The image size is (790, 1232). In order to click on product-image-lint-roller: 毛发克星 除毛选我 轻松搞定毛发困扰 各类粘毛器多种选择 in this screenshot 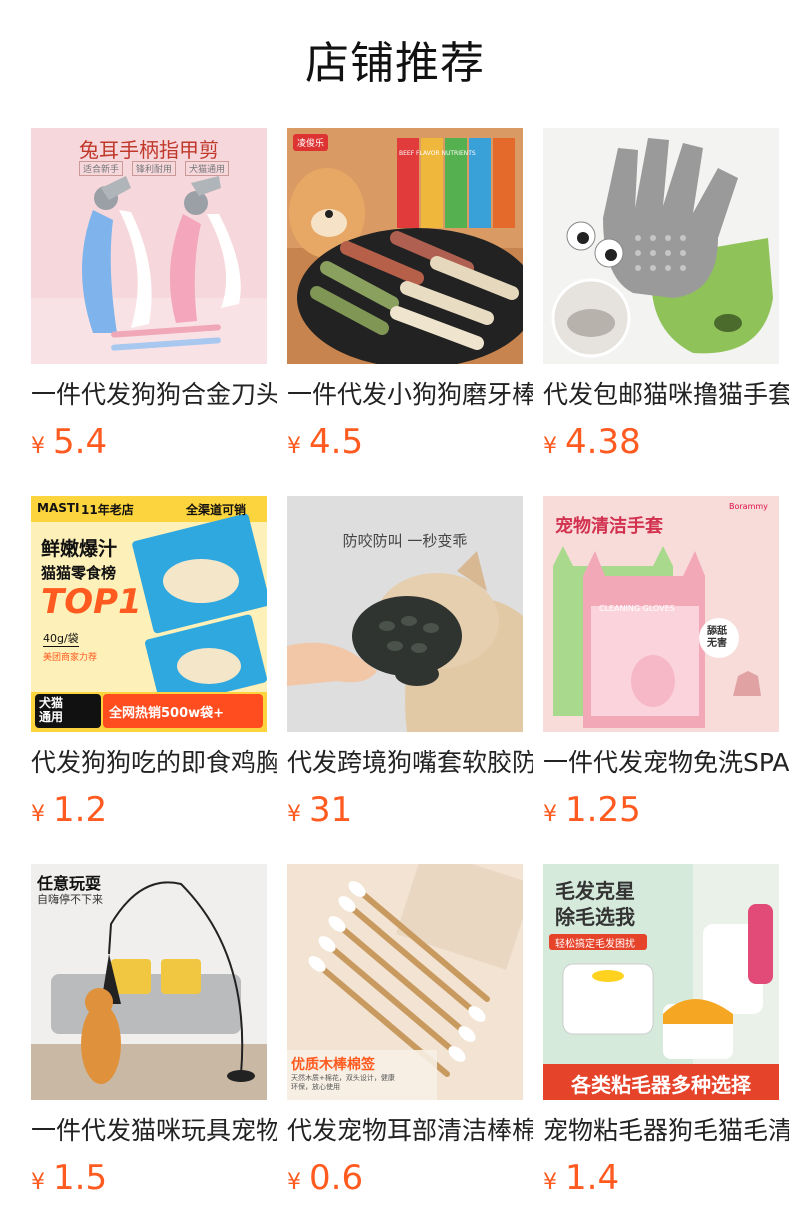, I will do `click(661, 982)`.